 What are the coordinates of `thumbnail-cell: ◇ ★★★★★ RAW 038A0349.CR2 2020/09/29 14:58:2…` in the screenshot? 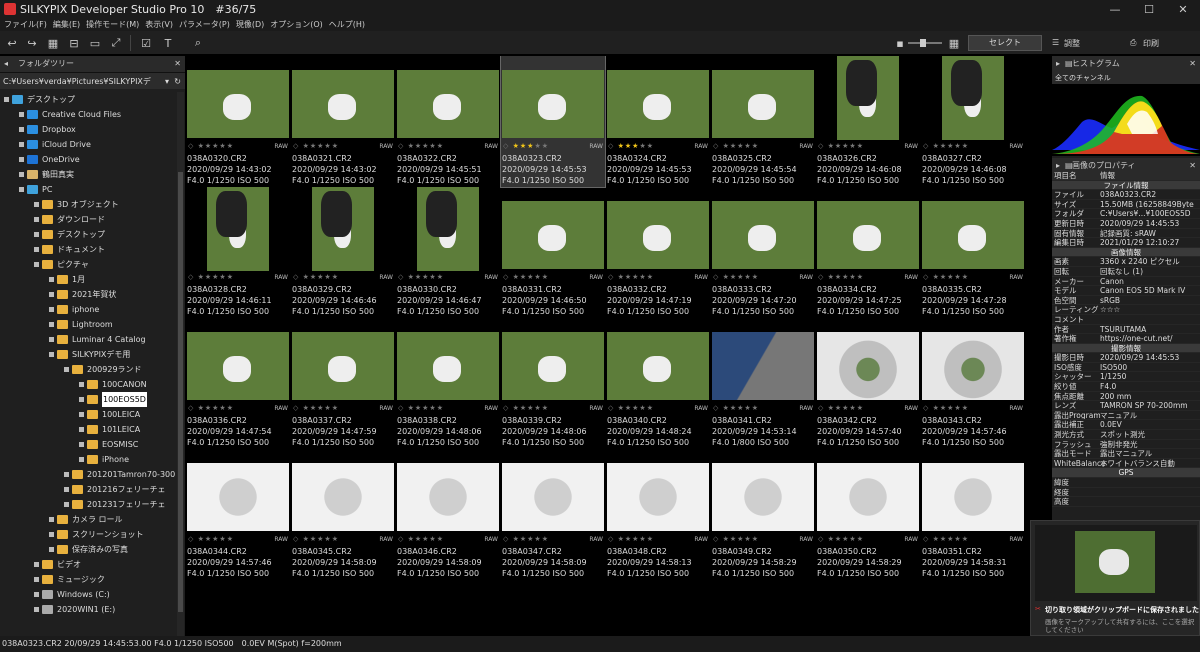 It's located at (763, 514).